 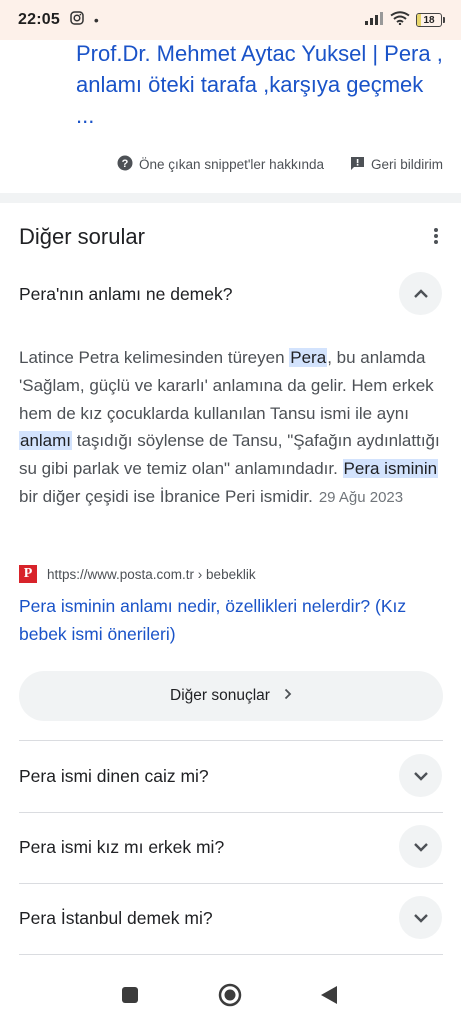 What do you see at coordinates (122, 846) in the screenshot?
I see `question-text: Pera ismi kız mı erkek mi?` at bounding box center [122, 846].